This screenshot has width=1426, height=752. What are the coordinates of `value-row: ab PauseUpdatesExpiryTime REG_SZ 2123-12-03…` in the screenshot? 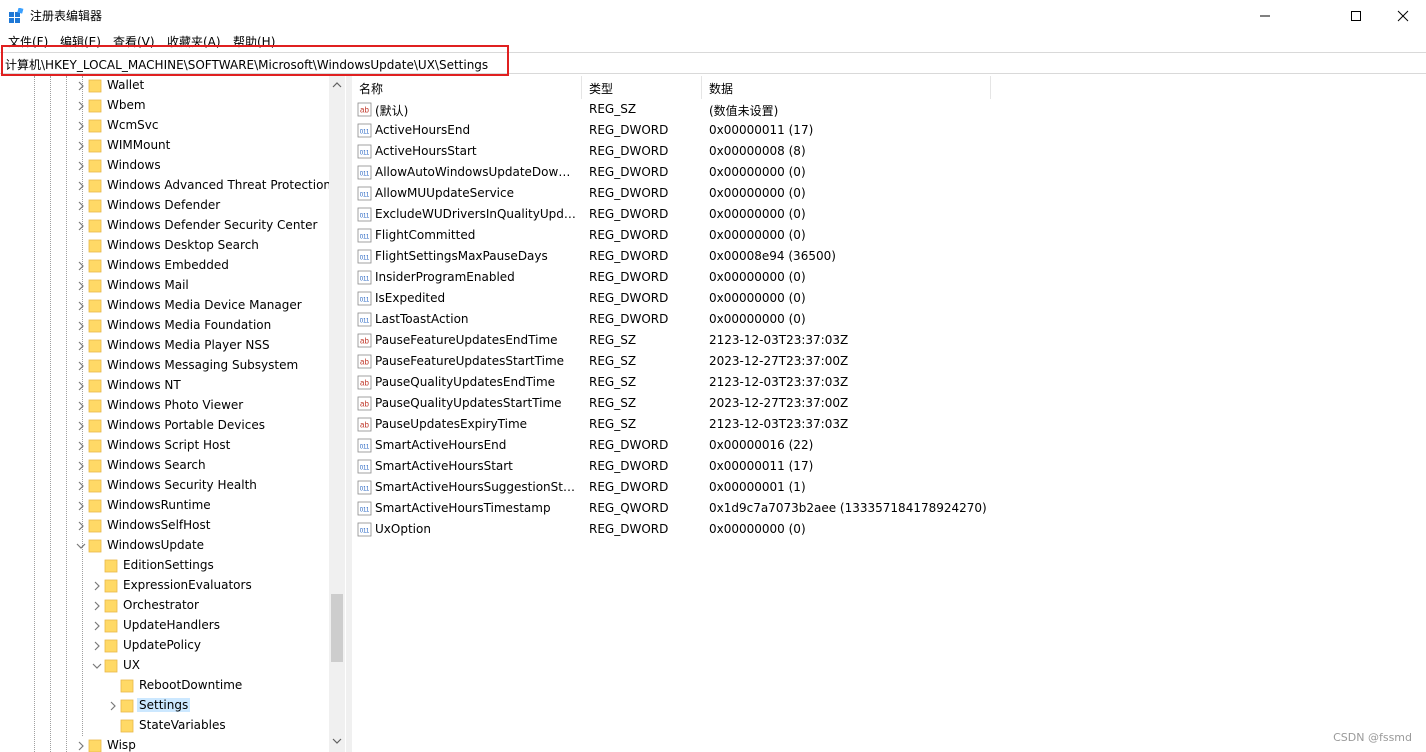 It's located at (672, 424).